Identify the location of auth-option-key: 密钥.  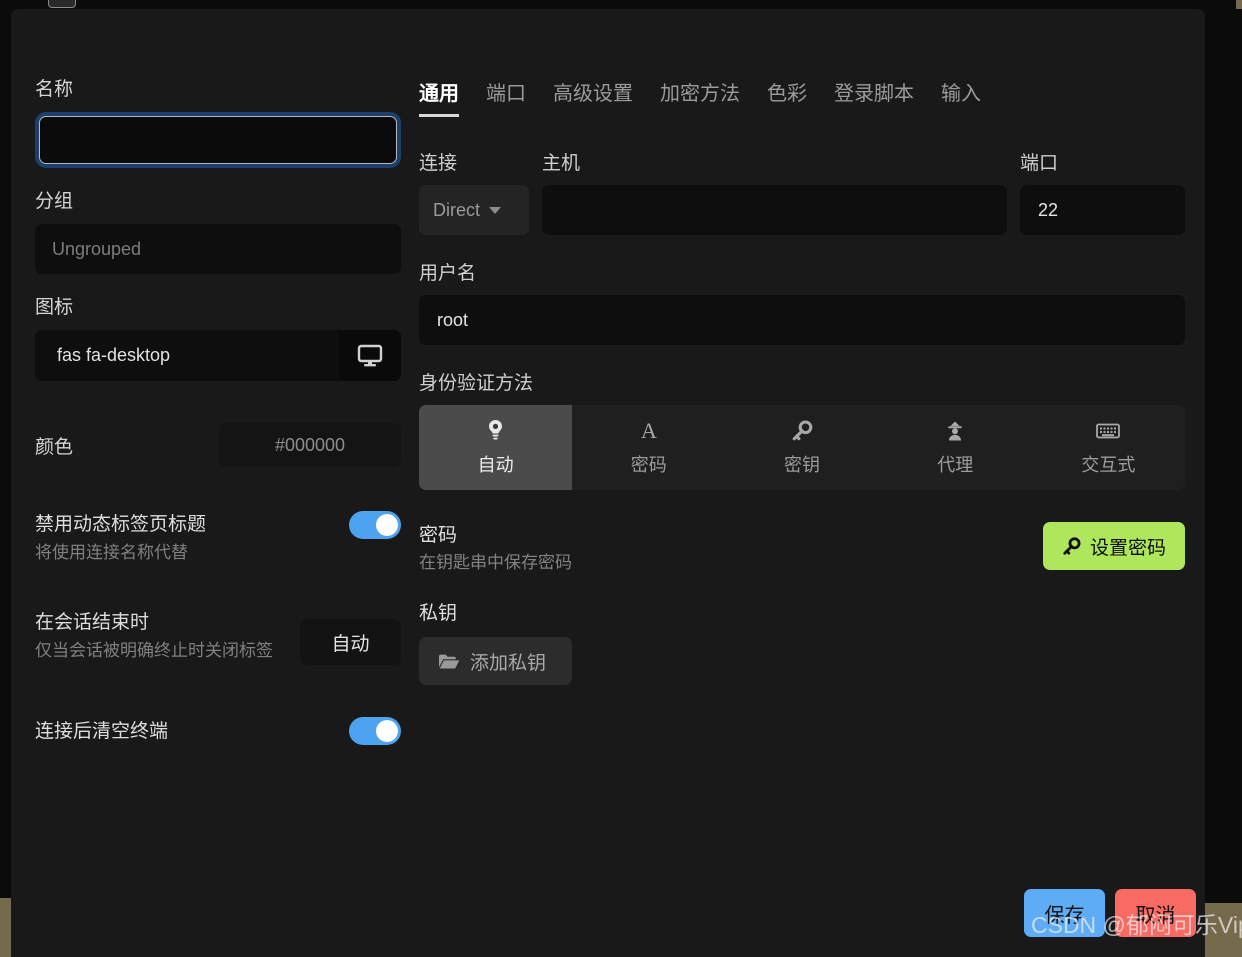
(801, 447).